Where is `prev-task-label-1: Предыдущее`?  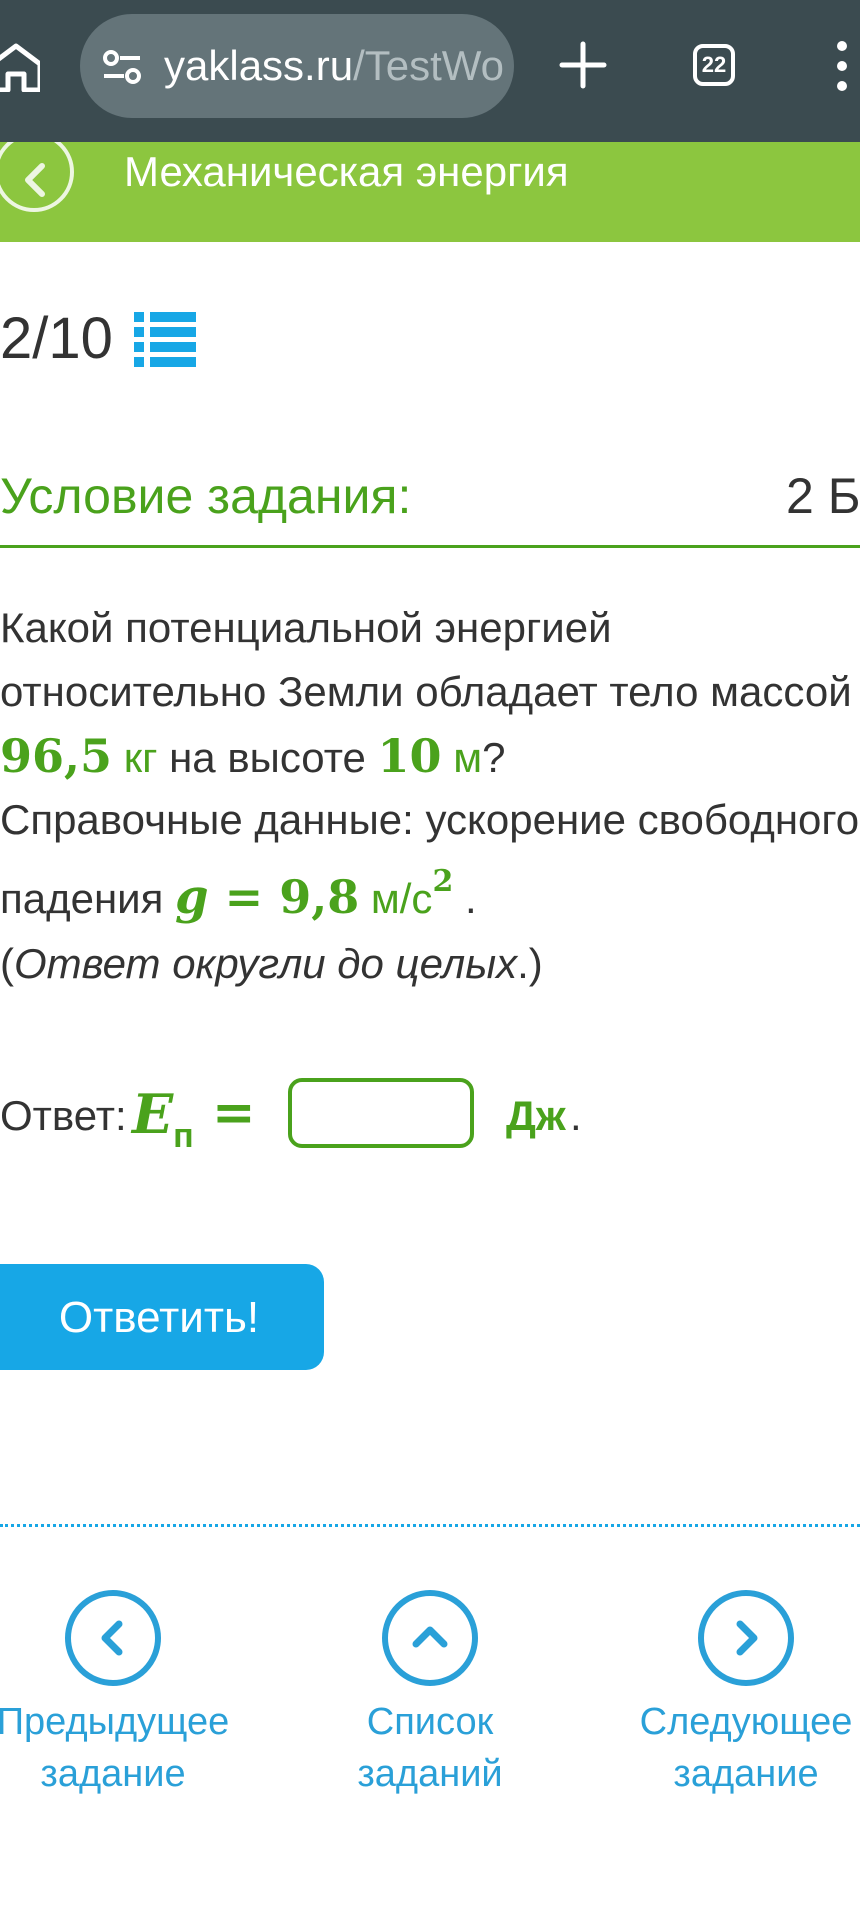
prev-task-label-1: Предыдущее is located at coordinates (115, 1722).